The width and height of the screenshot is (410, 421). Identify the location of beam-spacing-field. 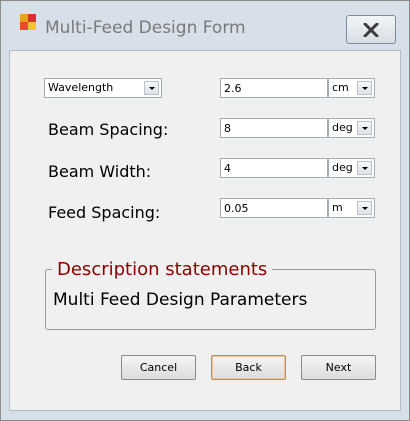
(274, 128).